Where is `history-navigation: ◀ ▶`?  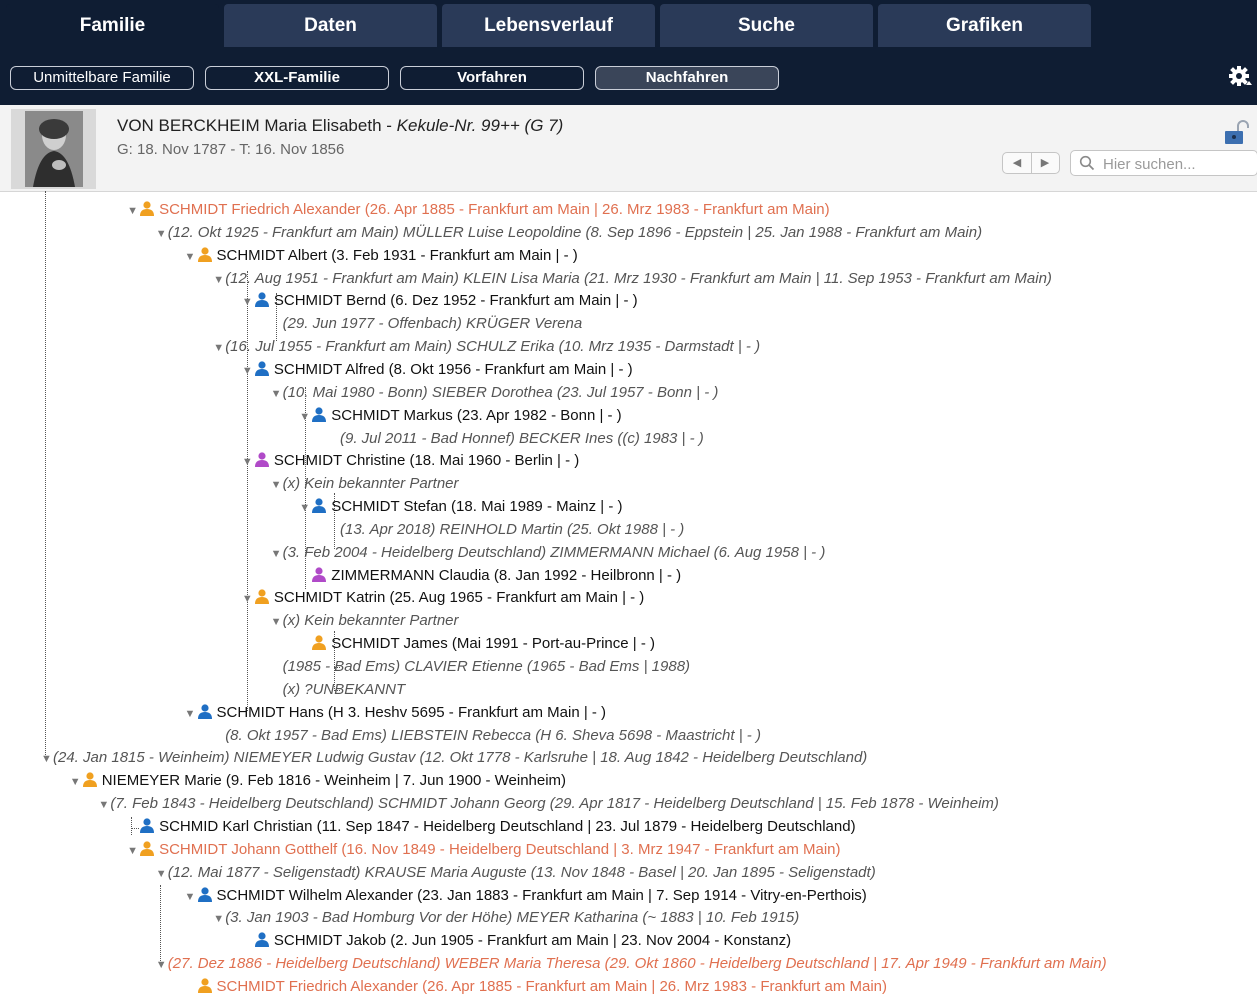
history-navigation: ◀ ▶ is located at coordinates (1031, 163).